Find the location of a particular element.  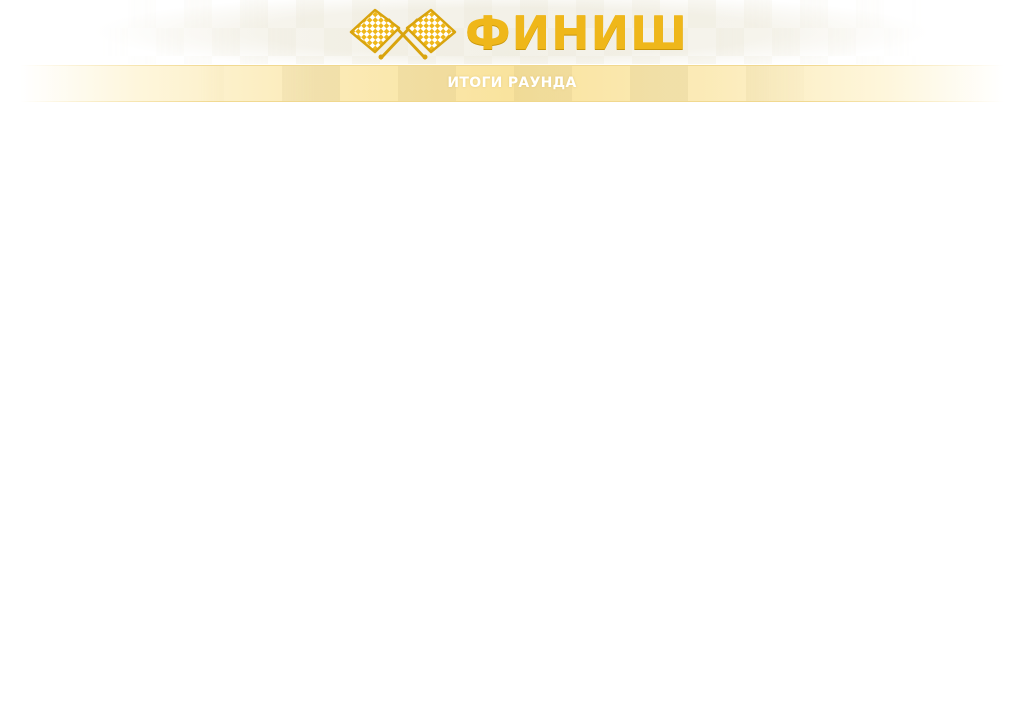

banner-title: ИТОГИ РАУНДА is located at coordinates (512, 83).